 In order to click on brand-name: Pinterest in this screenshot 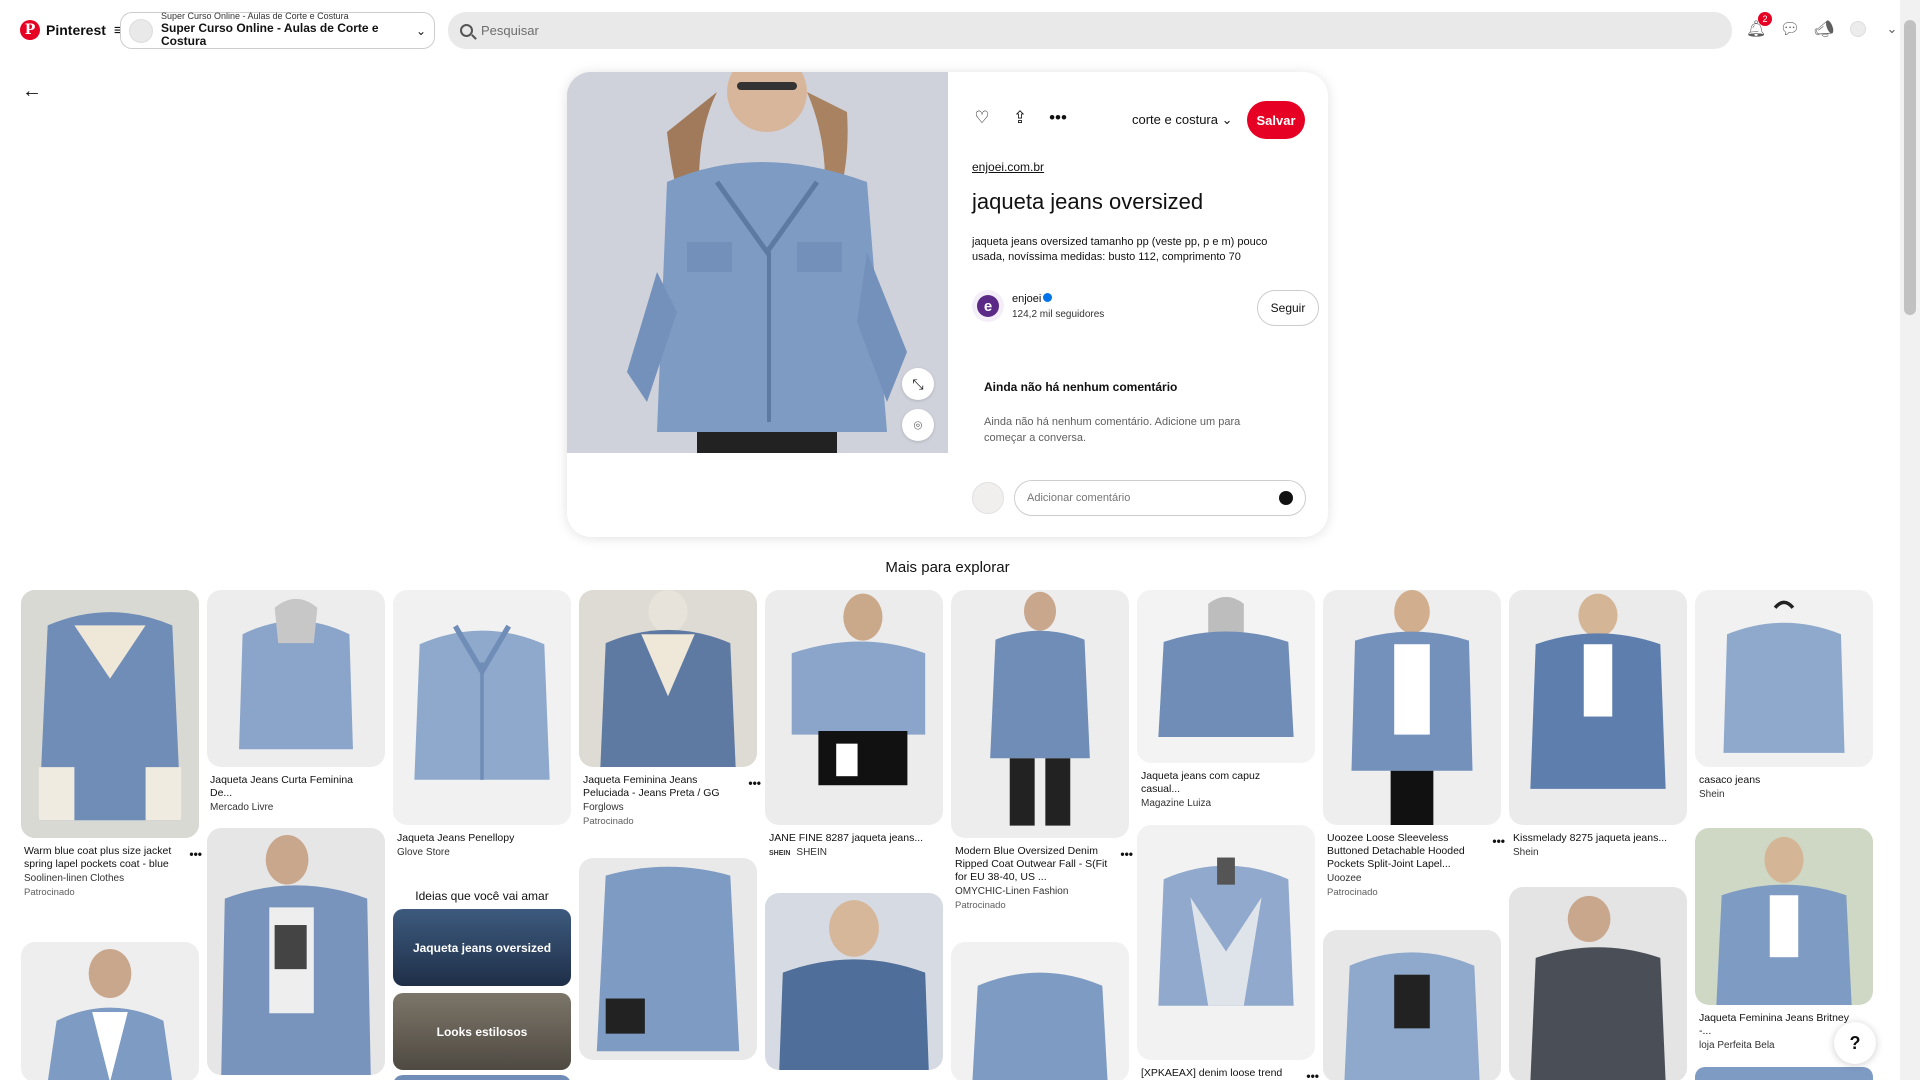, I will do `click(76, 30)`.